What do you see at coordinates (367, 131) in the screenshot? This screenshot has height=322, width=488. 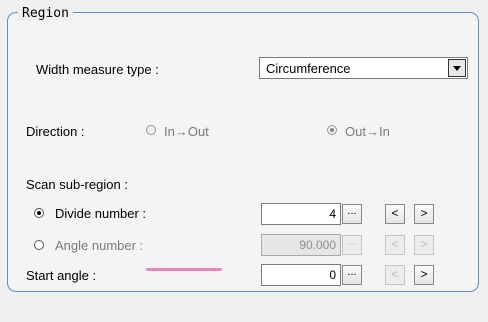 I see `direction-out-in-label: Out→In` at bounding box center [367, 131].